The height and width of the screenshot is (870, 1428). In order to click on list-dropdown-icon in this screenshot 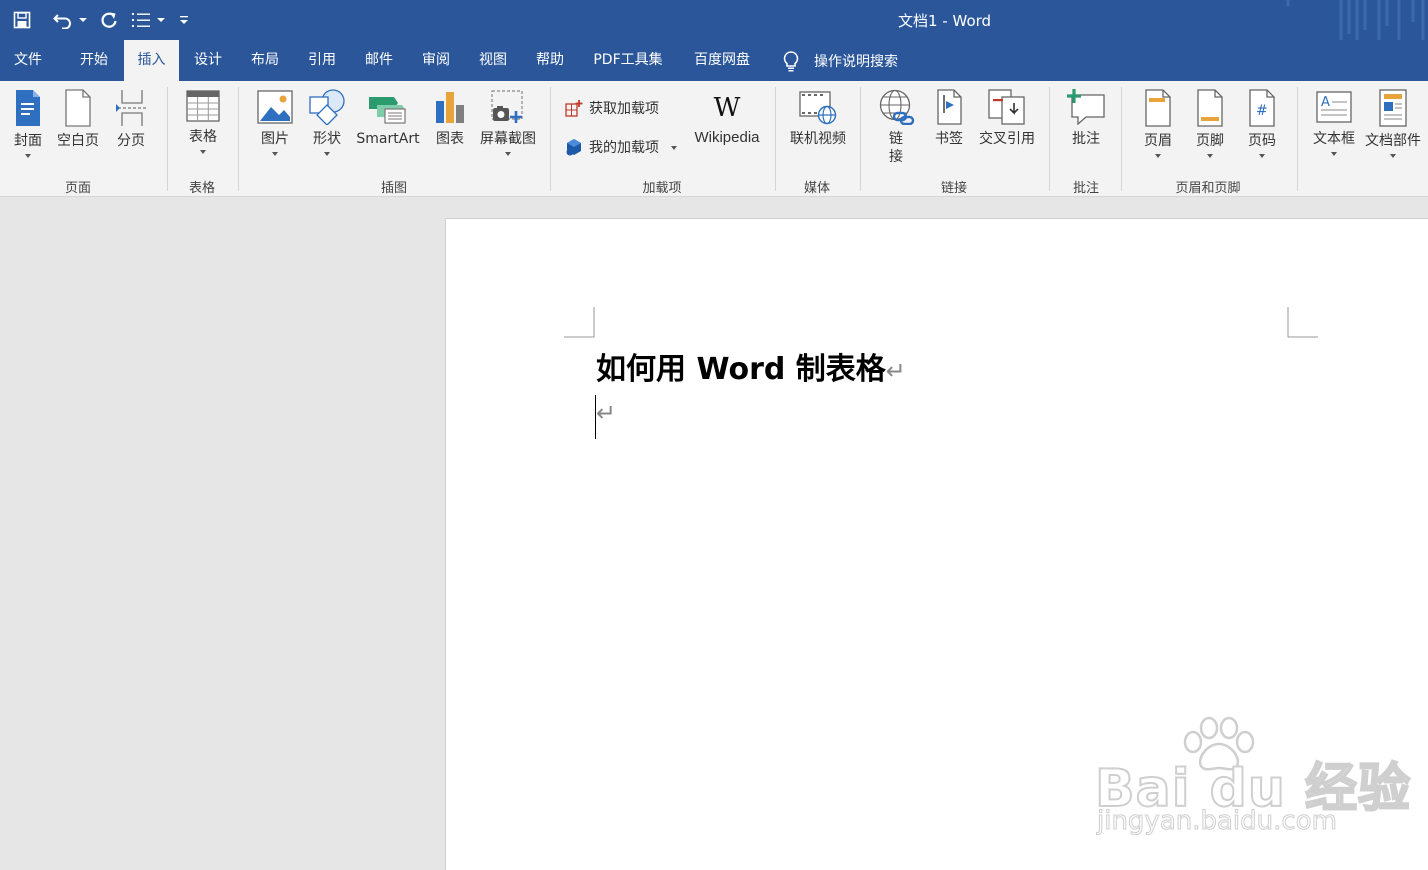, I will do `click(161, 20)`.